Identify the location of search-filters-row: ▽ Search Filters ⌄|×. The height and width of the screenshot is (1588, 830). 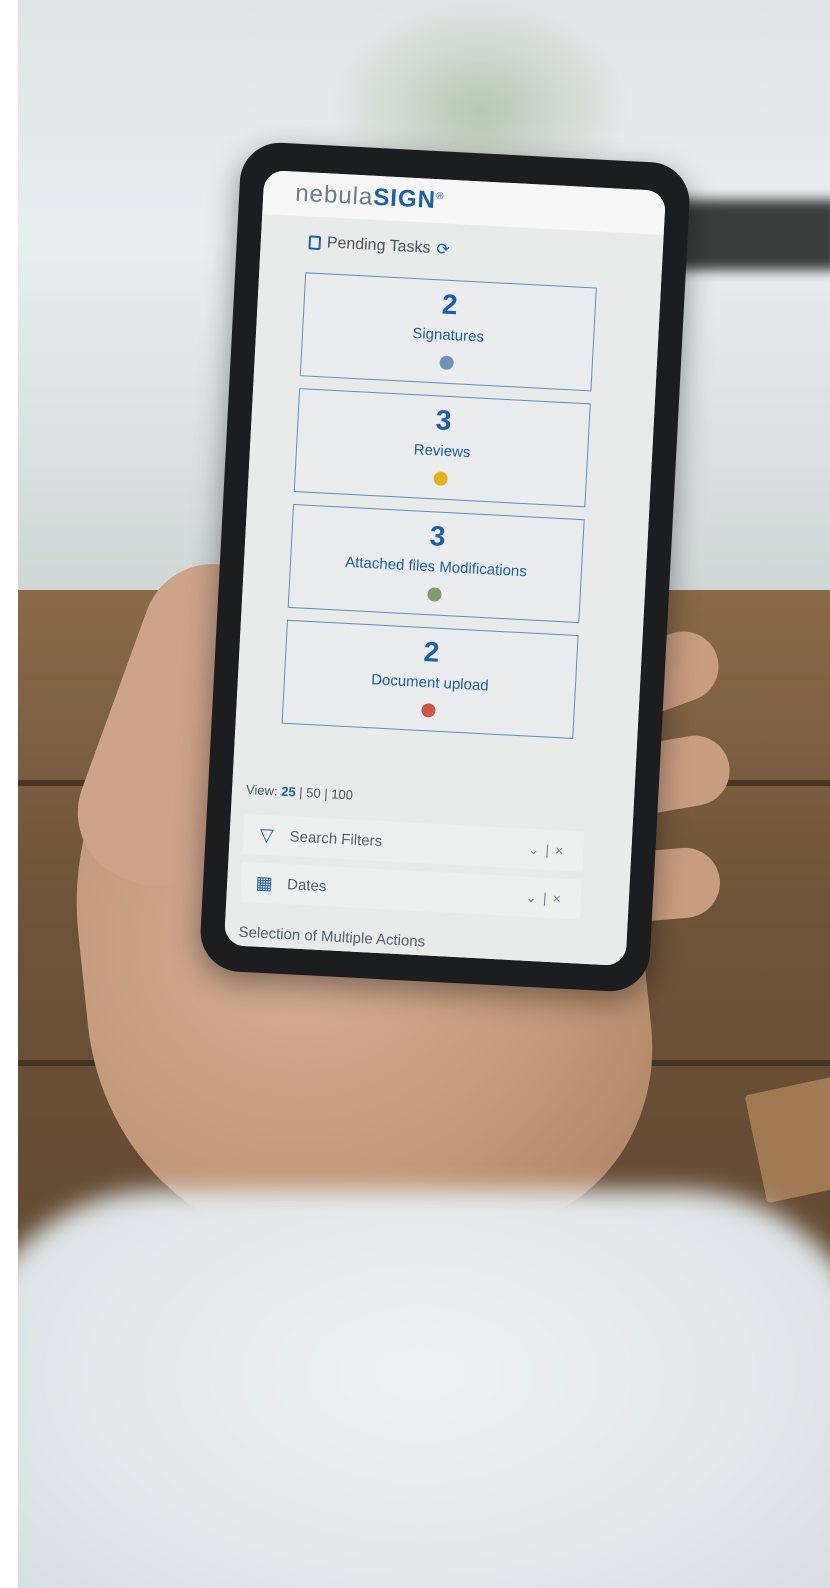
(413, 842).